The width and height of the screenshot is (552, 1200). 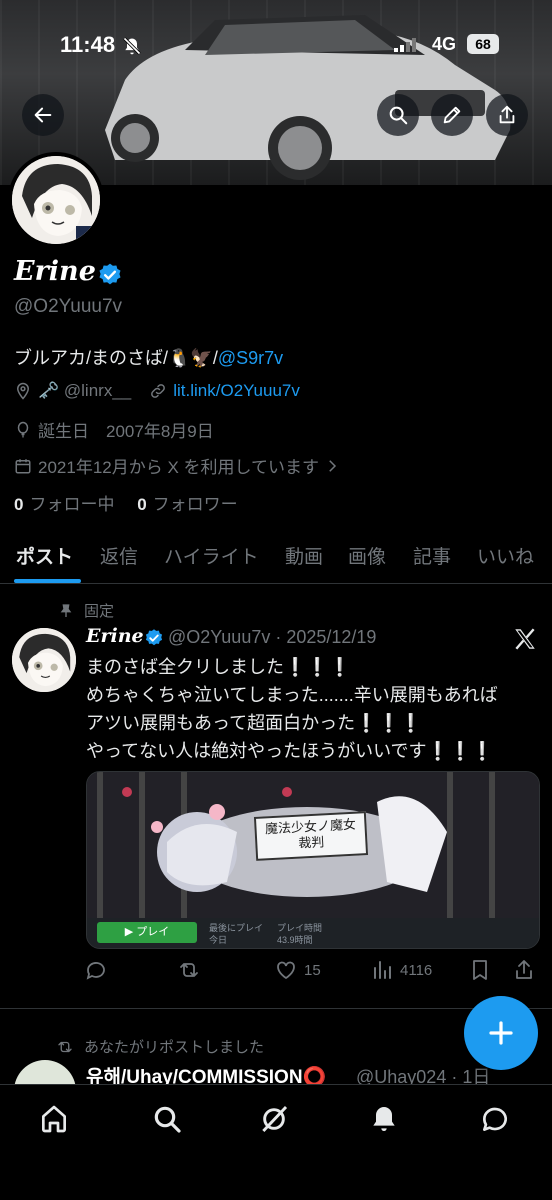 I want to click on followers-stat: 0 フォロワー, so click(x=187, y=504).